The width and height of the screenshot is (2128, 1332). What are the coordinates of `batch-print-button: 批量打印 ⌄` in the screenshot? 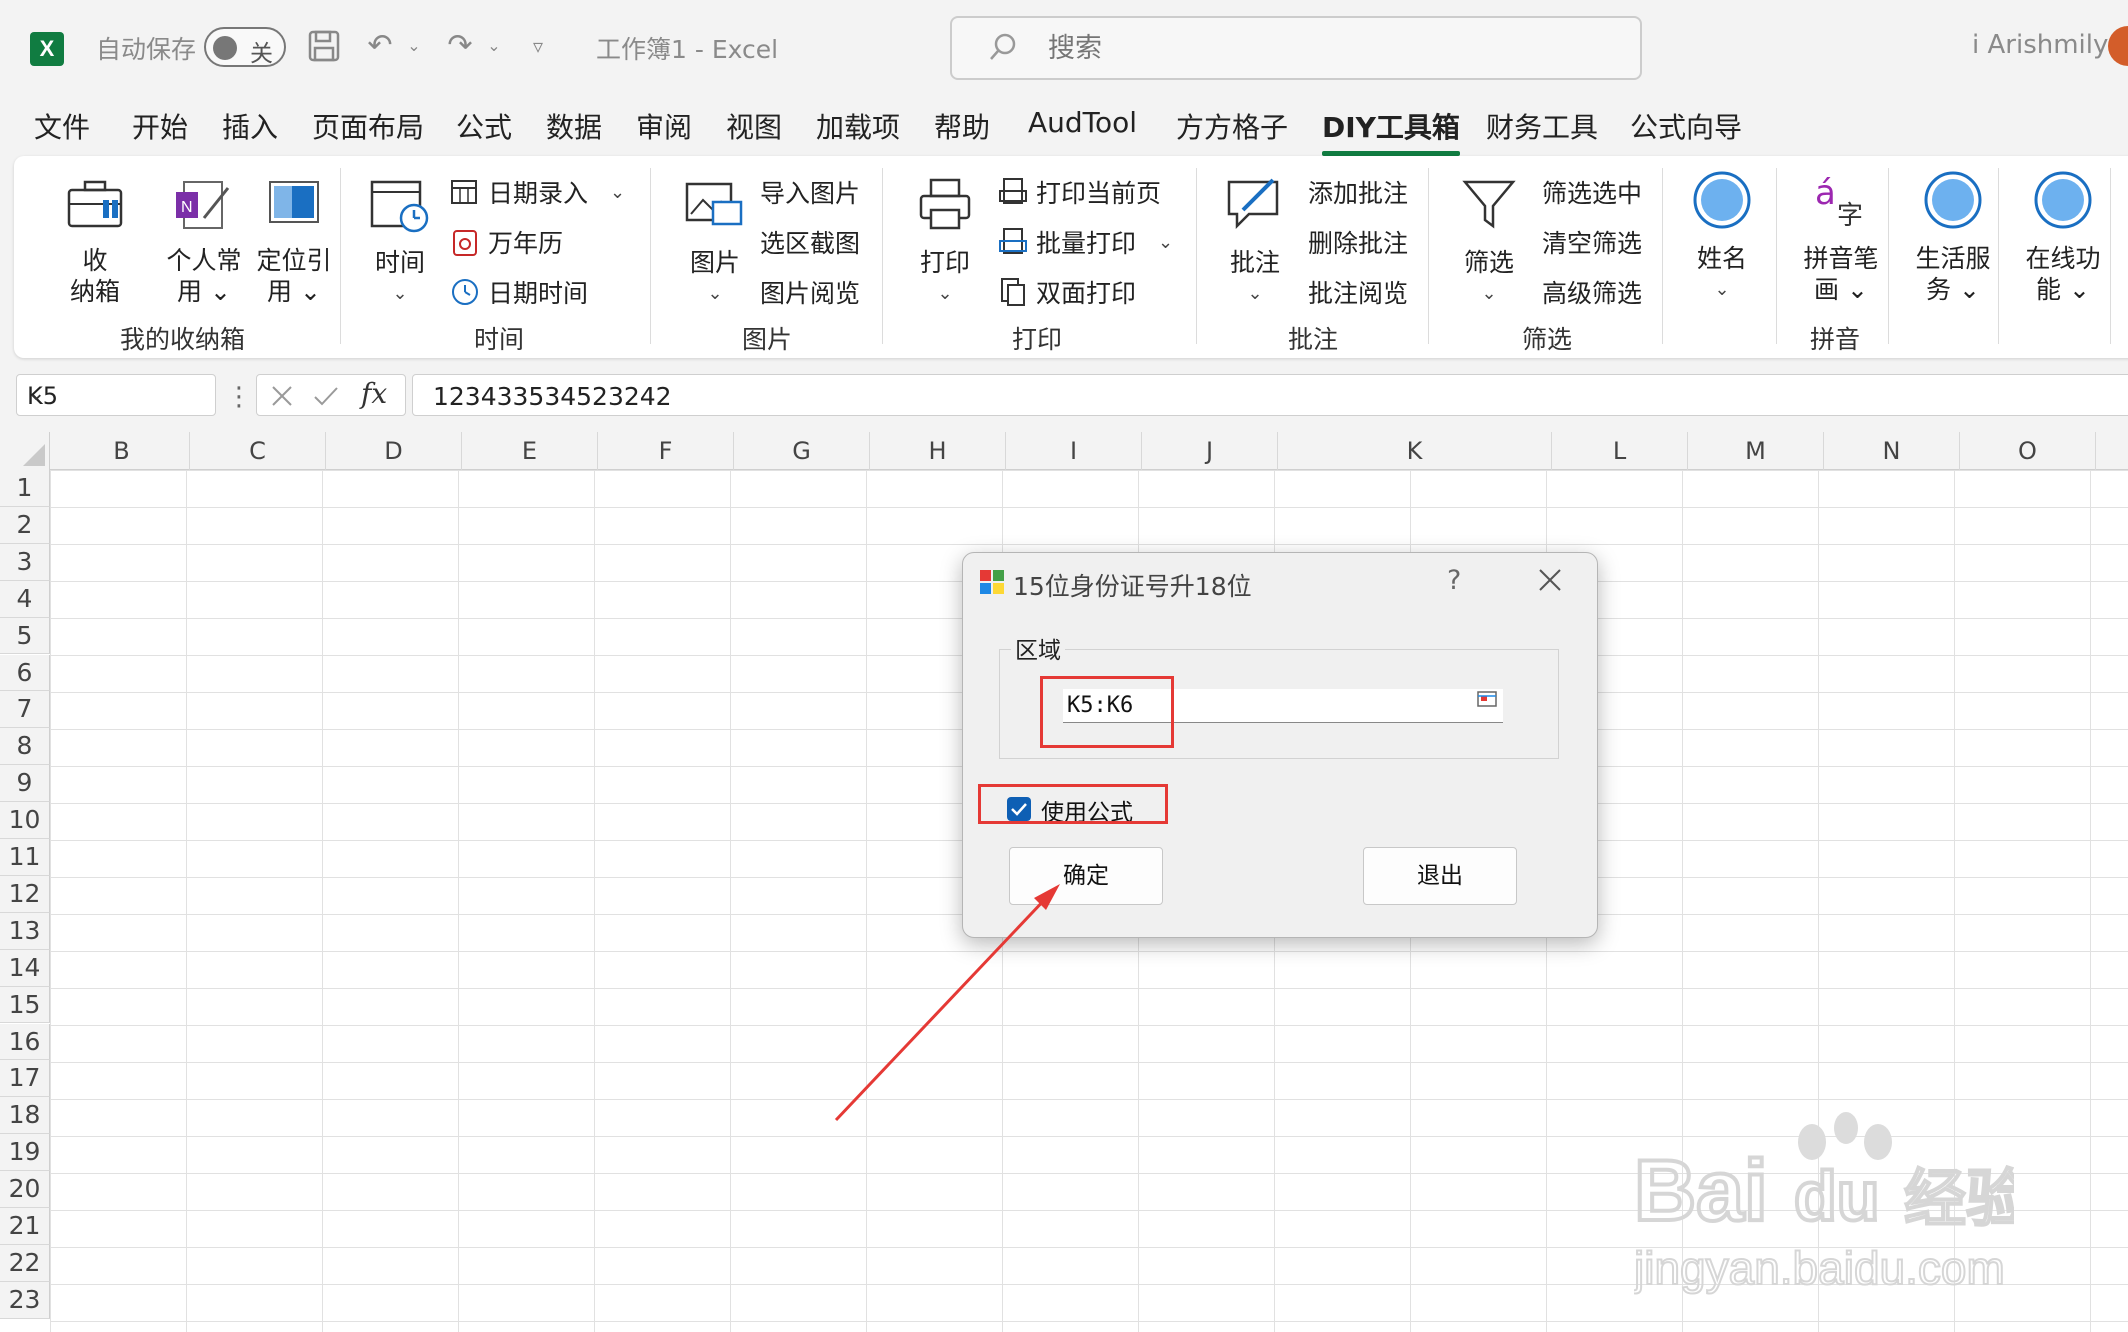 It's located at (1085, 242).